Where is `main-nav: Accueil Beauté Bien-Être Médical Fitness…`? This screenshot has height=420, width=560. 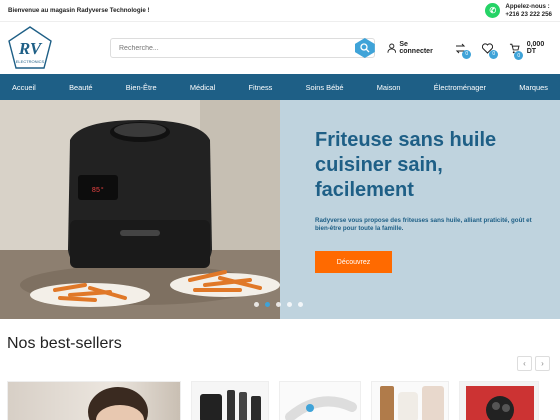 main-nav: Accueil Beauté Bien-Être Médical Fitness… is located at coordinates (280, 87).